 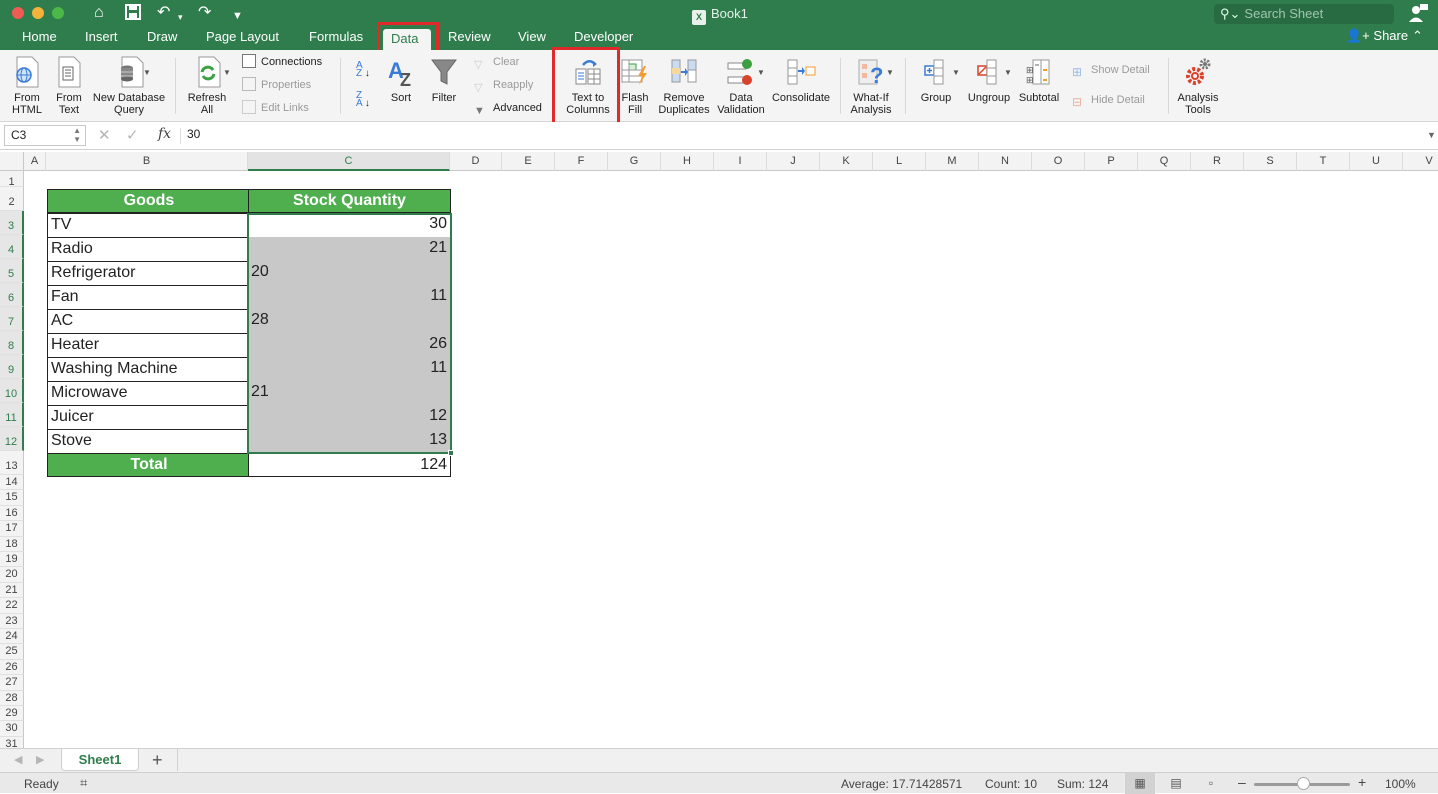 What do you see at coordinates (164, 134) in the screenshot?
I see `insert-function-icon: fx` at bounding box center [164, 134].